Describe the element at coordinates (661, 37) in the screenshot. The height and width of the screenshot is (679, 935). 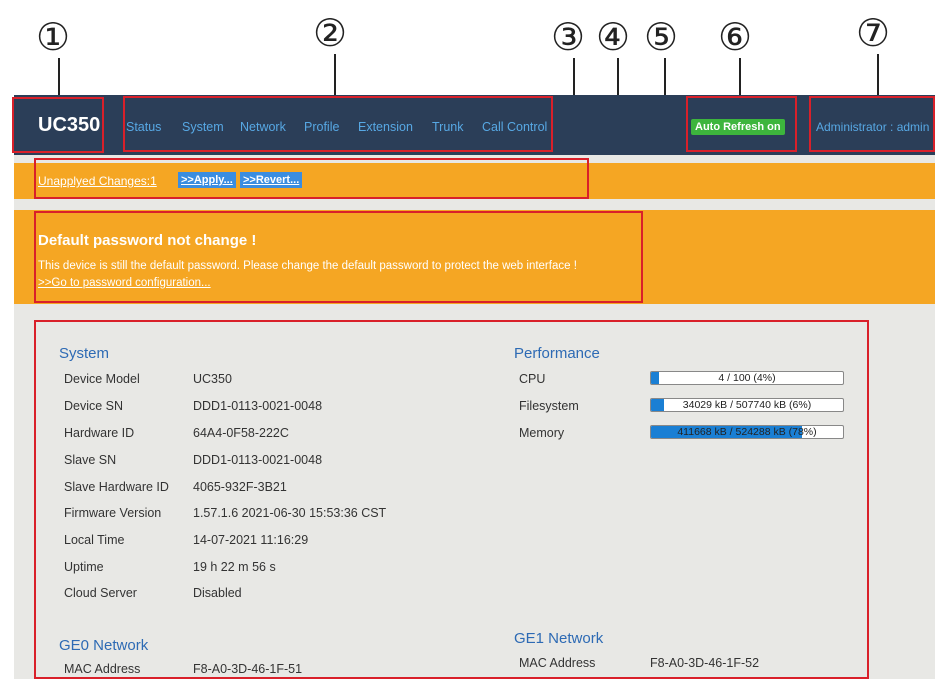
I see `callout-5: ⑤` at that location.